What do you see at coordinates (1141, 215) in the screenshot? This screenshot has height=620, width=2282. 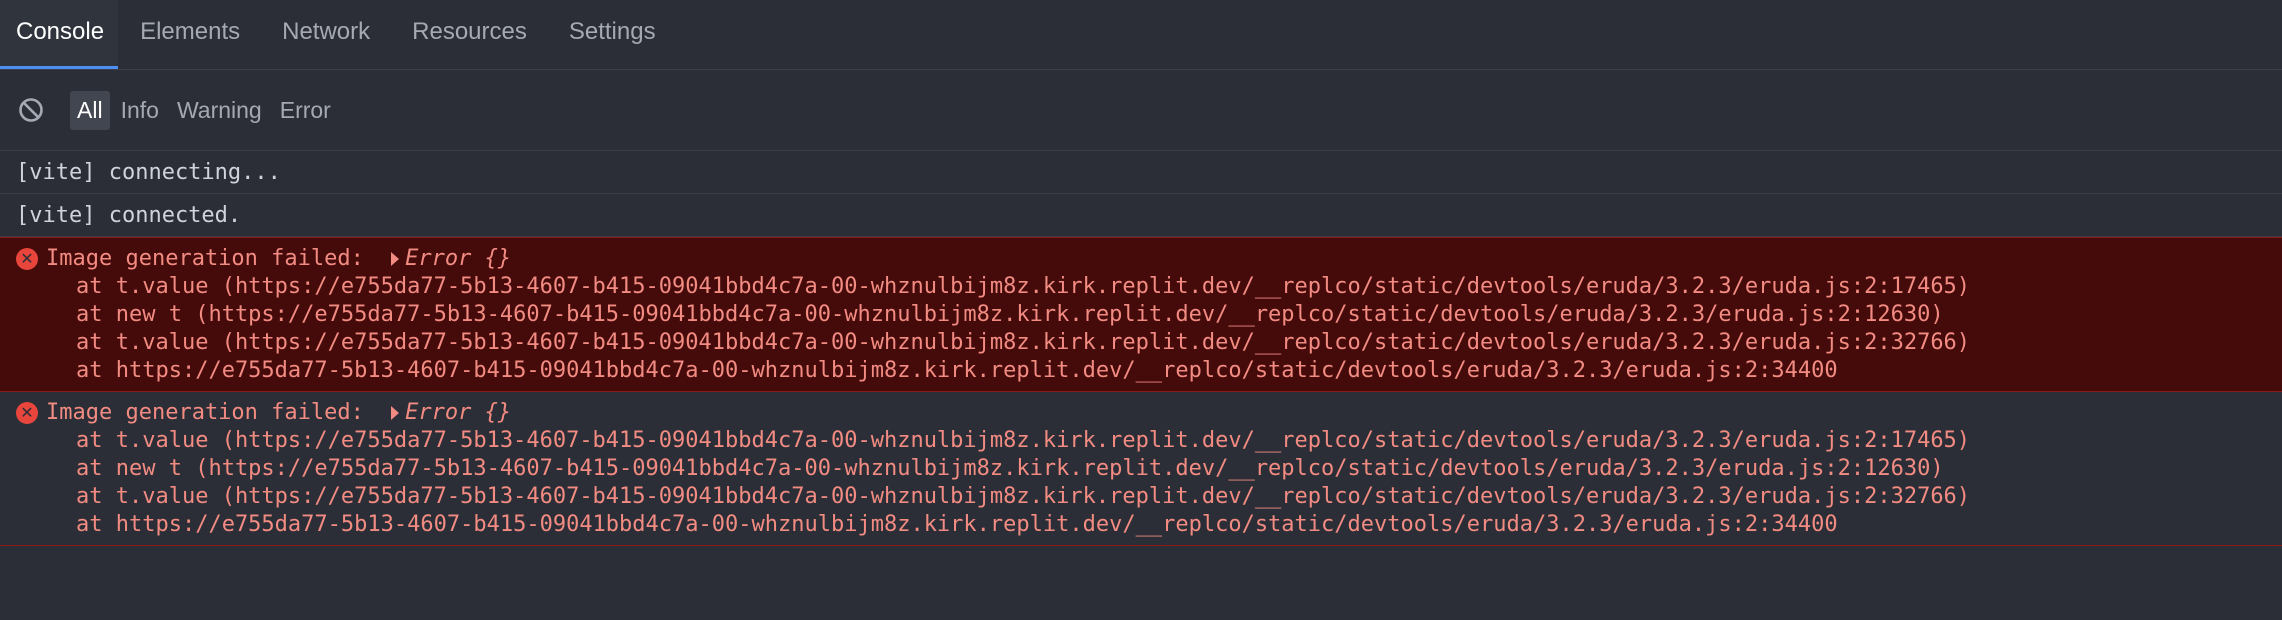 I see `log-row-info: [vite] connected.` at bounding box center [1141, 215].